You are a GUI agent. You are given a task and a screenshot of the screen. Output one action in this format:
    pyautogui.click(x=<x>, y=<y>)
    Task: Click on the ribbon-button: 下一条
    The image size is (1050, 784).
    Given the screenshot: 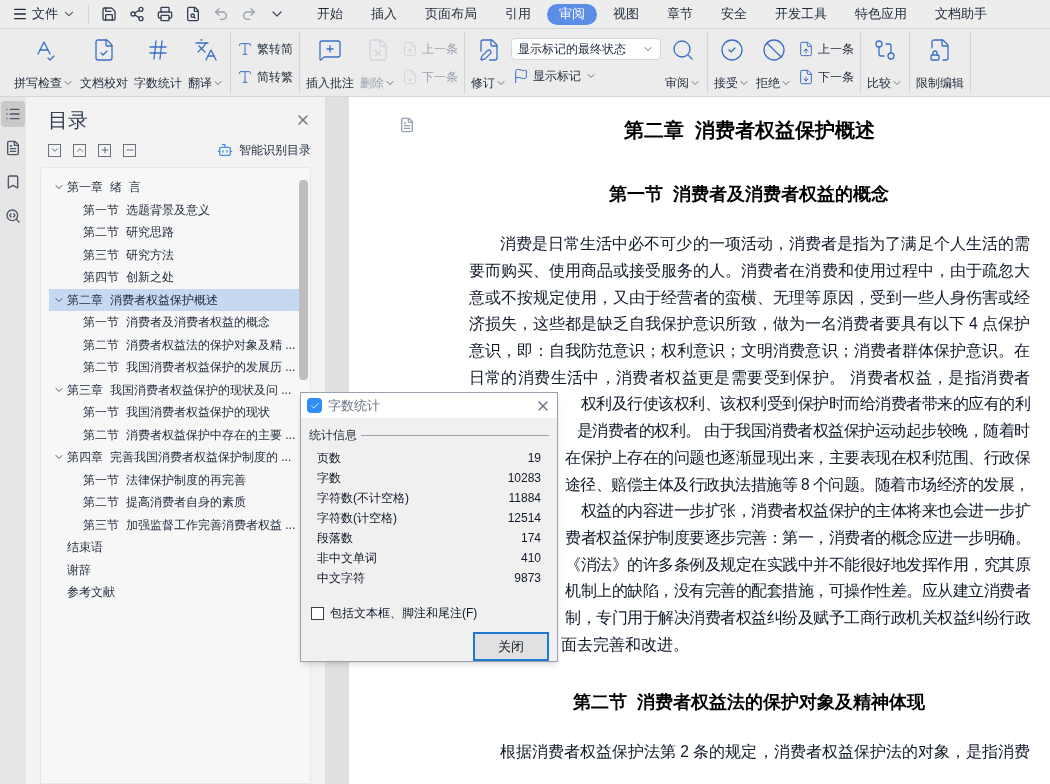 What is the action you would take?
    pyautogui.click(x=826, y=76)
    